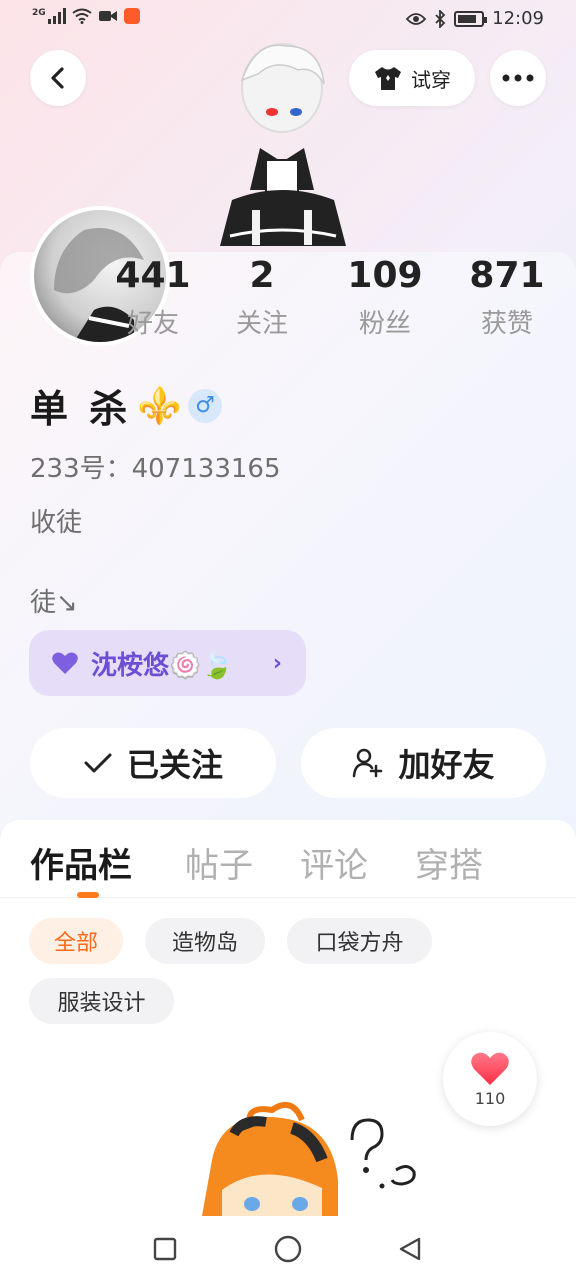 Image resolution: width=576 pixels, height=1280 pixels. What do you see at coordinates (56, 523) in the screenshot?
I see `bio-line: 收徒` at bounding box center [56, 523].